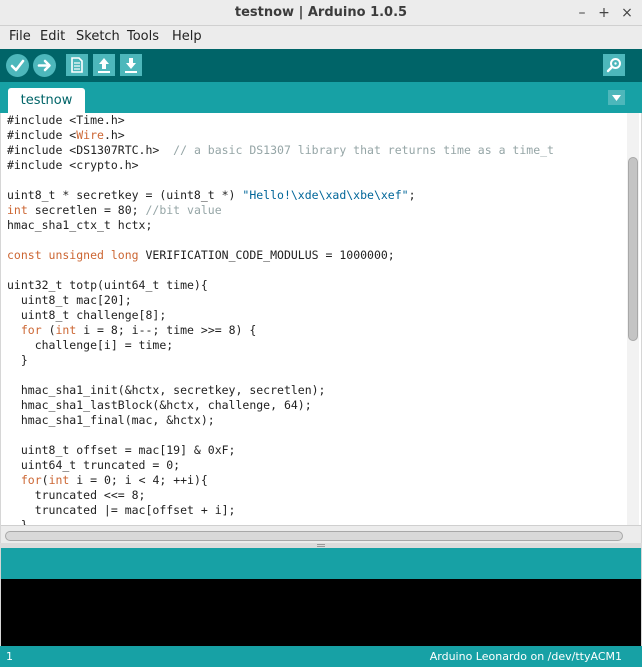 This screenshot has width=642, height=667. I want to click on code-line: for(int i = 0; i < 4; ++i){, so click(280, 480).